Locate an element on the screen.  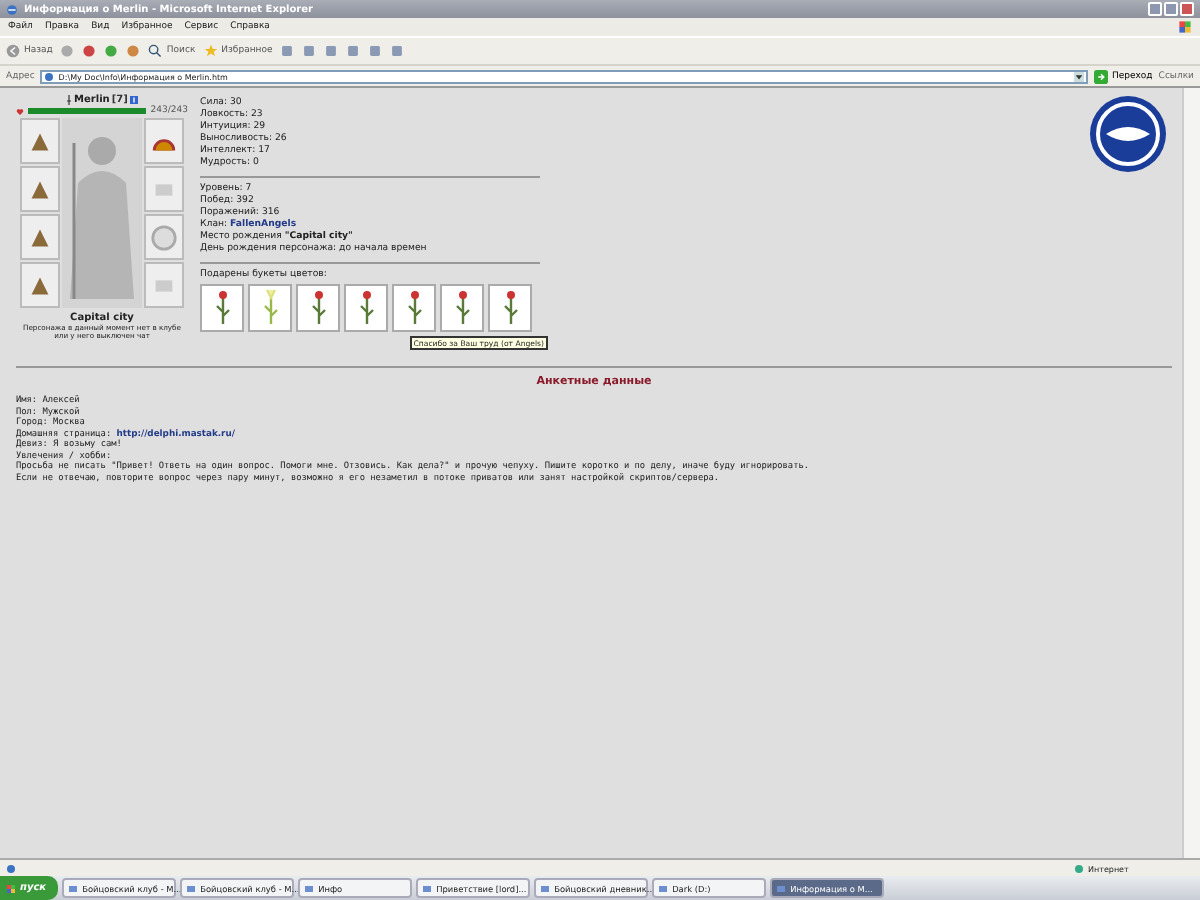
emblem-icon is located at coordinates (1128, 134).